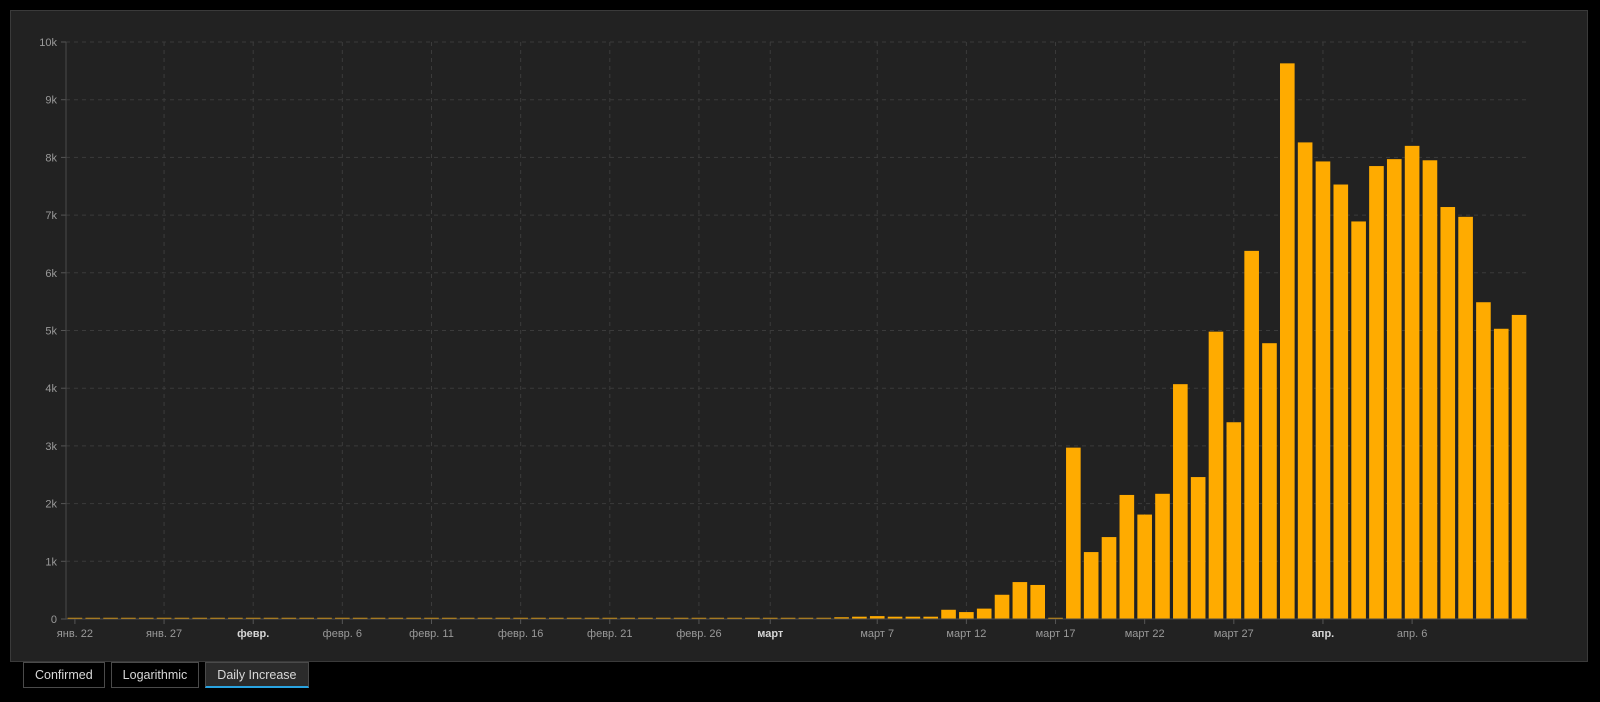  Describe the element at coordinates (75, 634) in the screenshot. I see `x-tick-label: янв. 22` at that location.